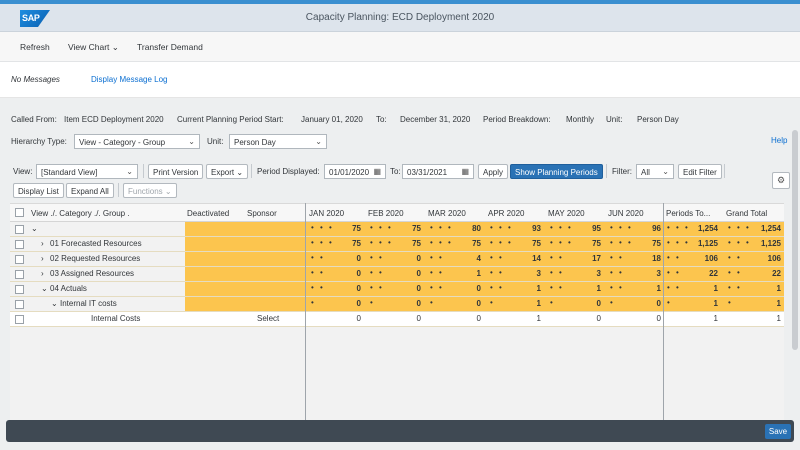  I want to click on apply-button: Apply, so click(493, 171).